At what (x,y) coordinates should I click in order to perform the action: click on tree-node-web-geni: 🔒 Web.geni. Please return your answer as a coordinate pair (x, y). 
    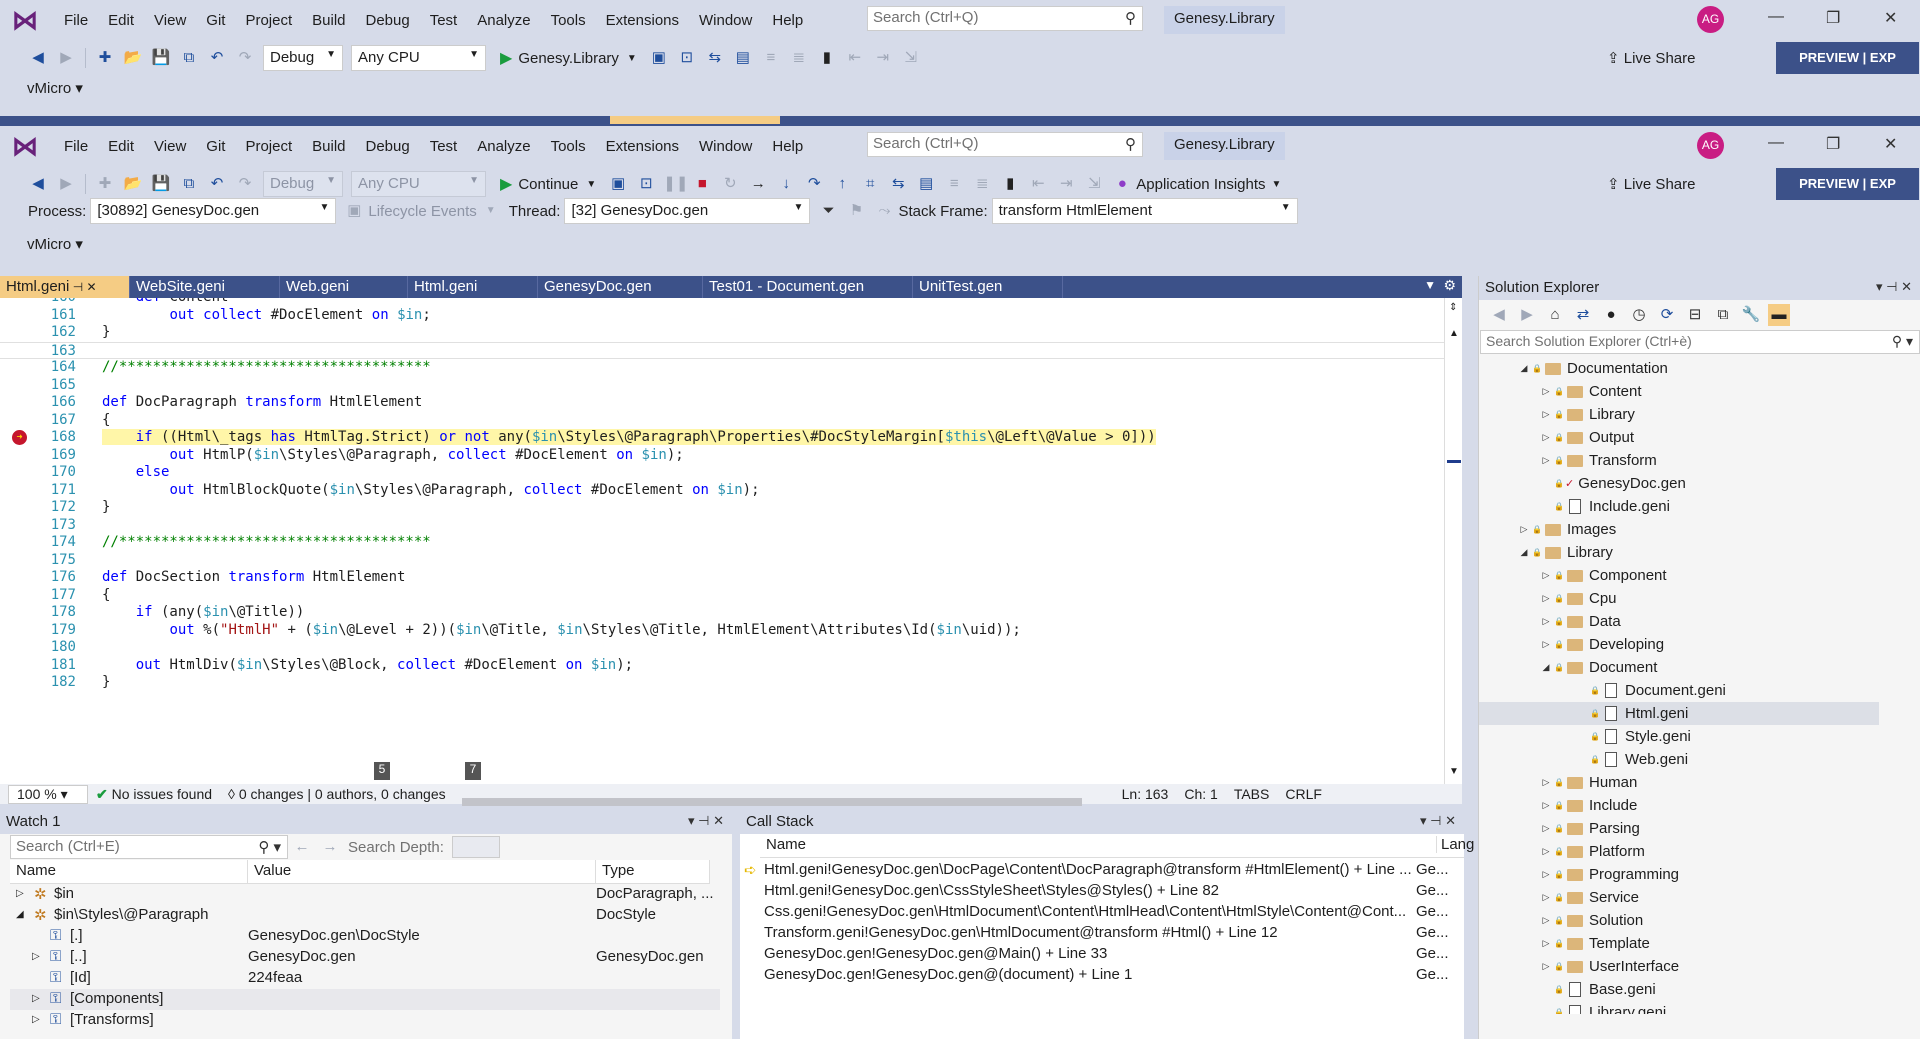
    Looking at the image, I should click on (1638, 759).